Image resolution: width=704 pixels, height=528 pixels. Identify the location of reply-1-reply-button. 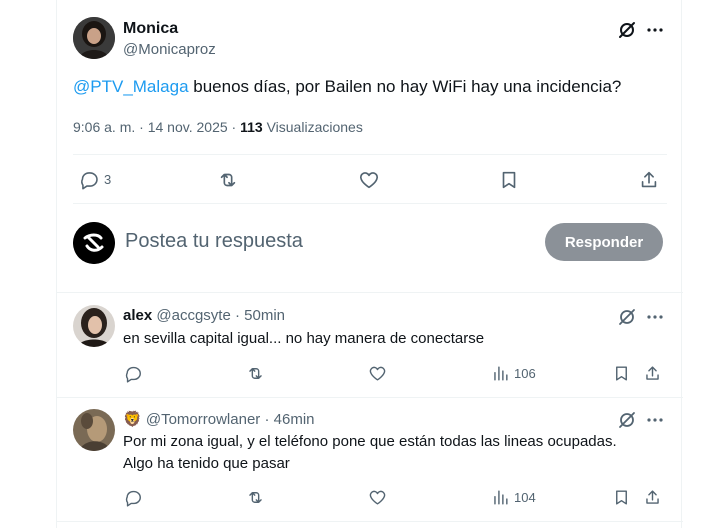
(133, 373).